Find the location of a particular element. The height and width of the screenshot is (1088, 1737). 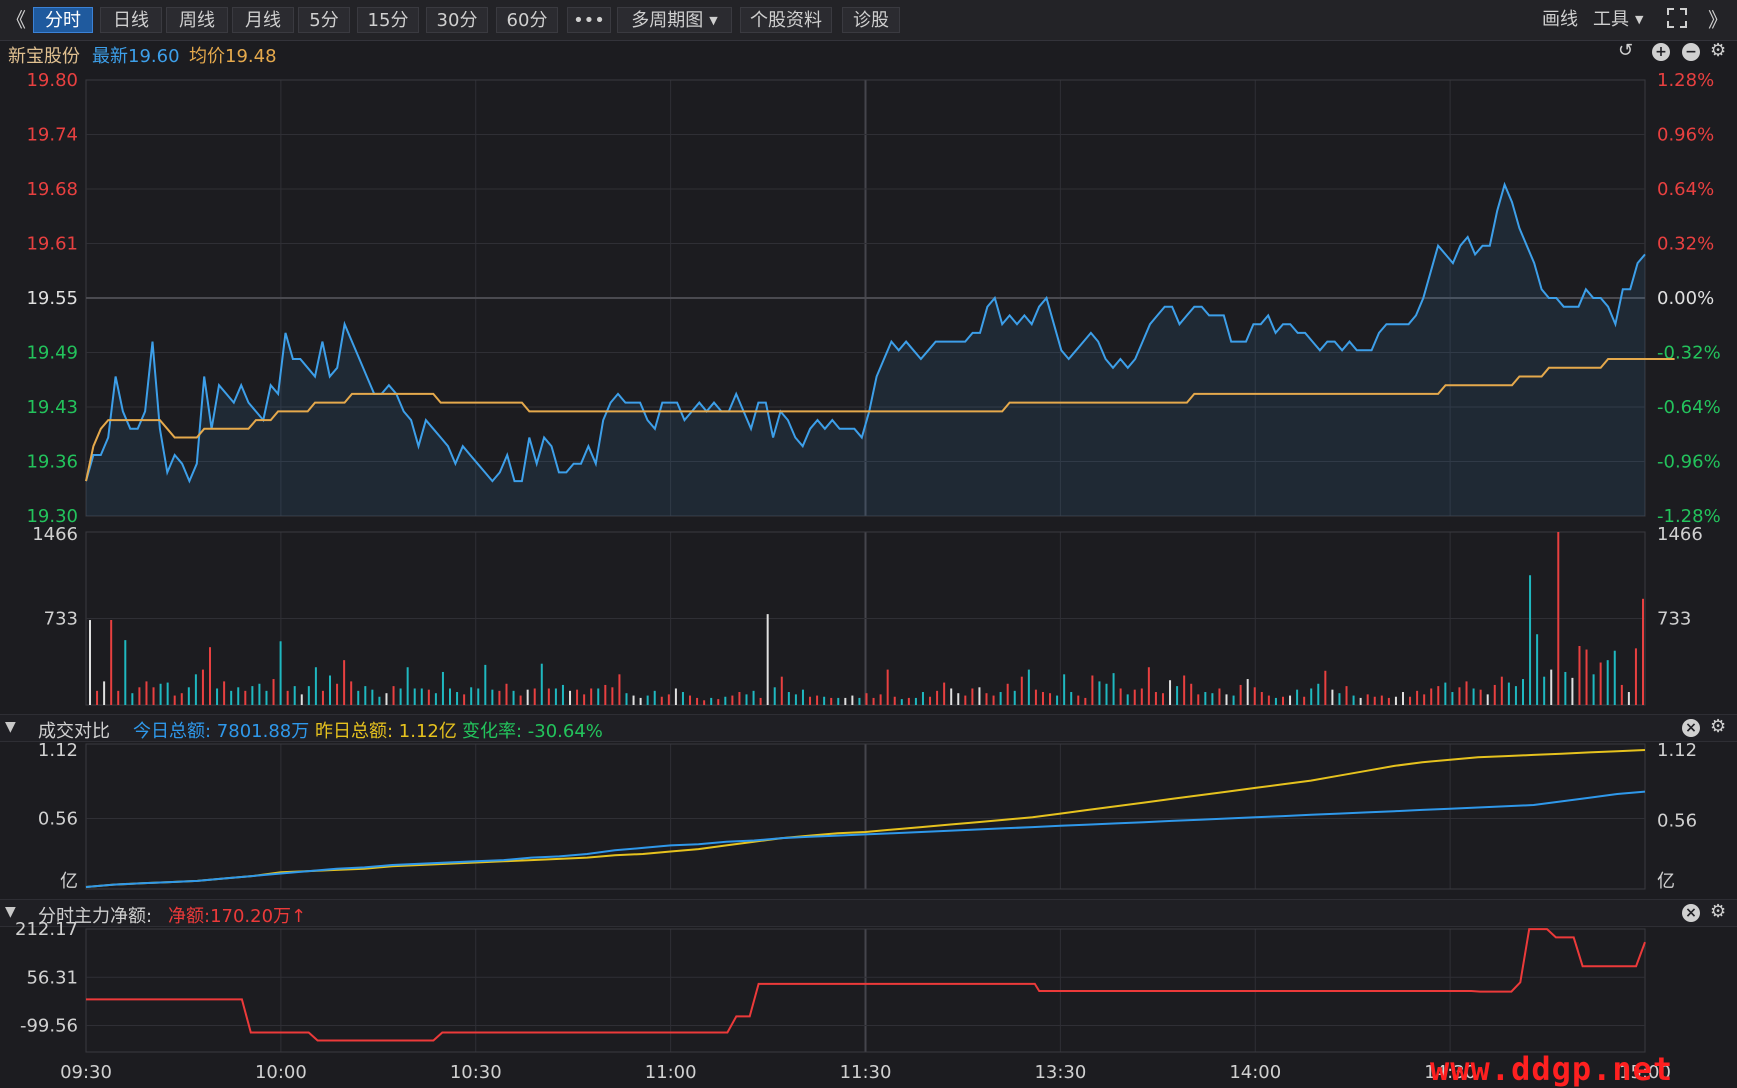

time-tick-label: 14:00 is located at coordinates (1255, 1072).